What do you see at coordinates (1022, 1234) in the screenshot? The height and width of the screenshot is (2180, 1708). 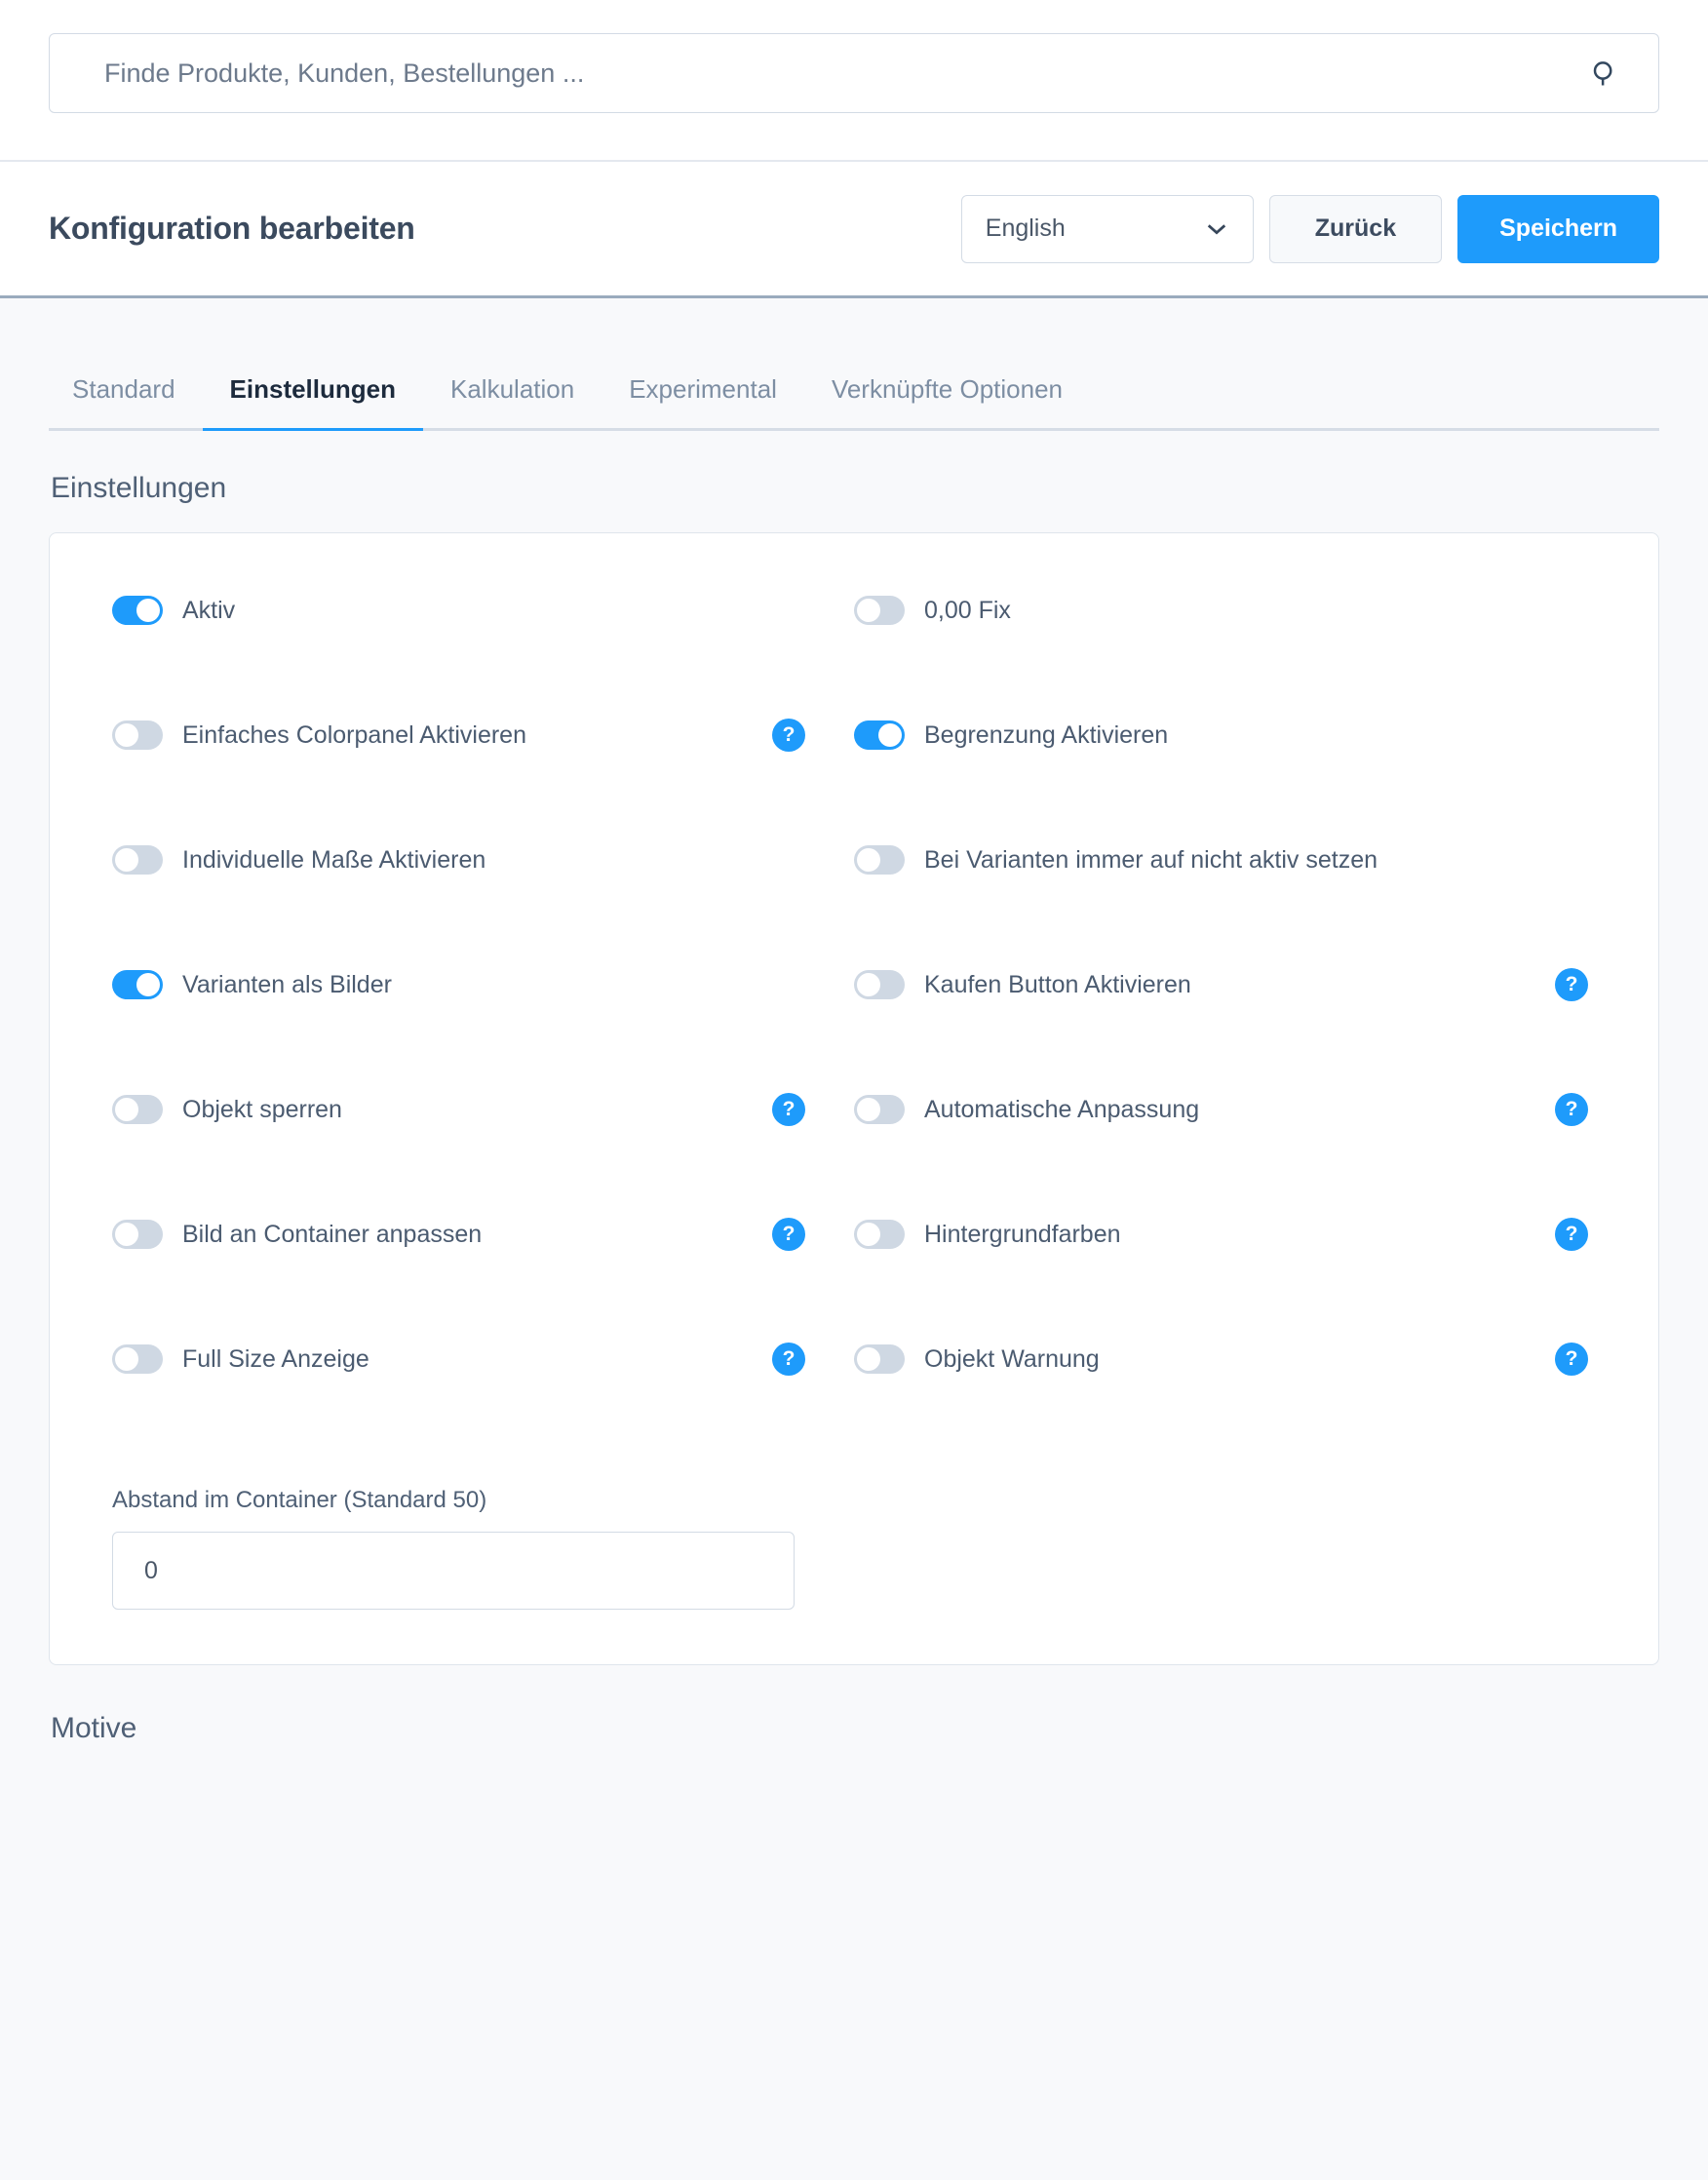 I see `toggle-label: Hintergrundfarben` at bounding box center [1022, 1234].